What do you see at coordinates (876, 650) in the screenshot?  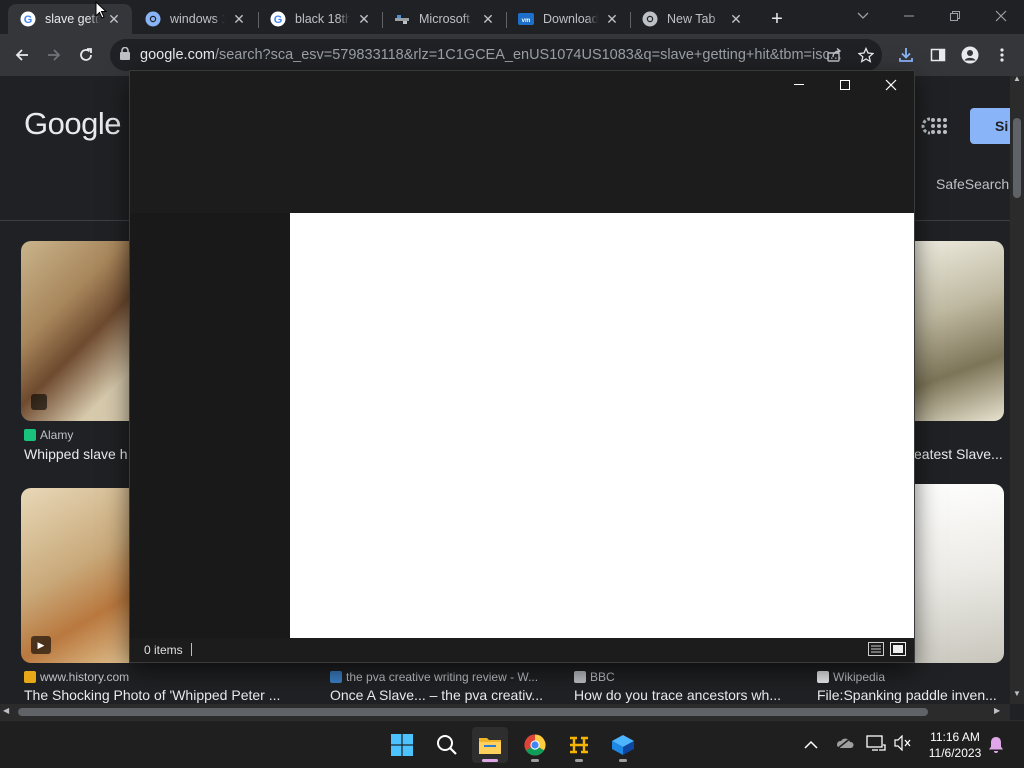 I see `details-view-icon` at bounding box center [876, 650].